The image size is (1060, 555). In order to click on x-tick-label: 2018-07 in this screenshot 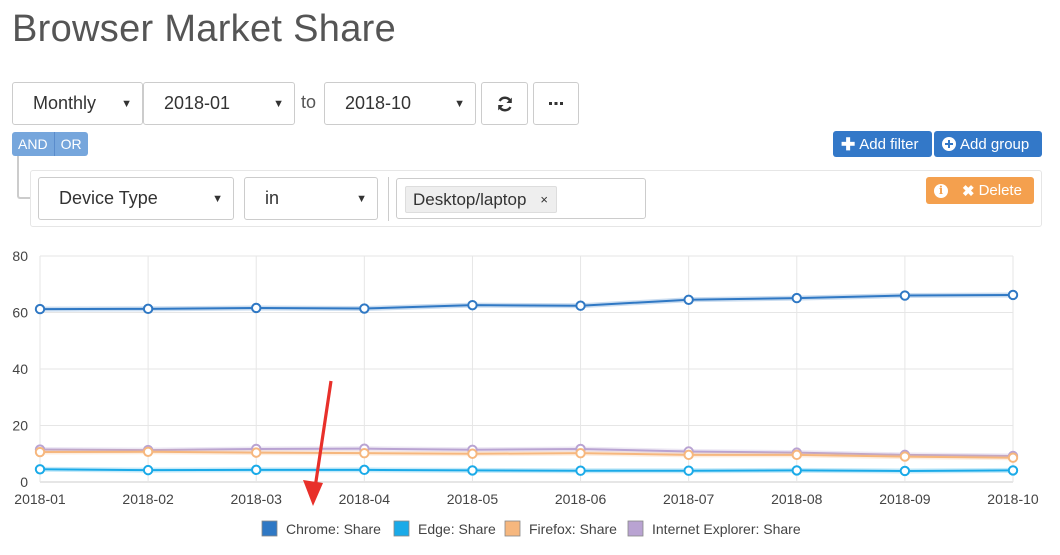, I will do `click(689, 499)`.